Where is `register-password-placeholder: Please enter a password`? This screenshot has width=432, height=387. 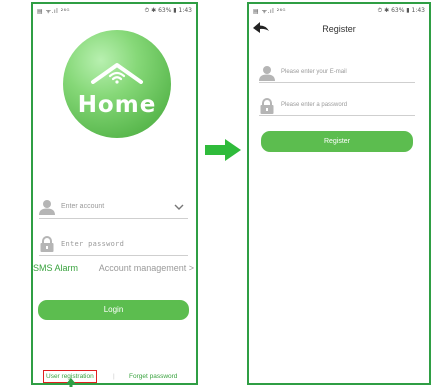
register-password-placeholder: Please enter a password is located at coordinates (314, 105).